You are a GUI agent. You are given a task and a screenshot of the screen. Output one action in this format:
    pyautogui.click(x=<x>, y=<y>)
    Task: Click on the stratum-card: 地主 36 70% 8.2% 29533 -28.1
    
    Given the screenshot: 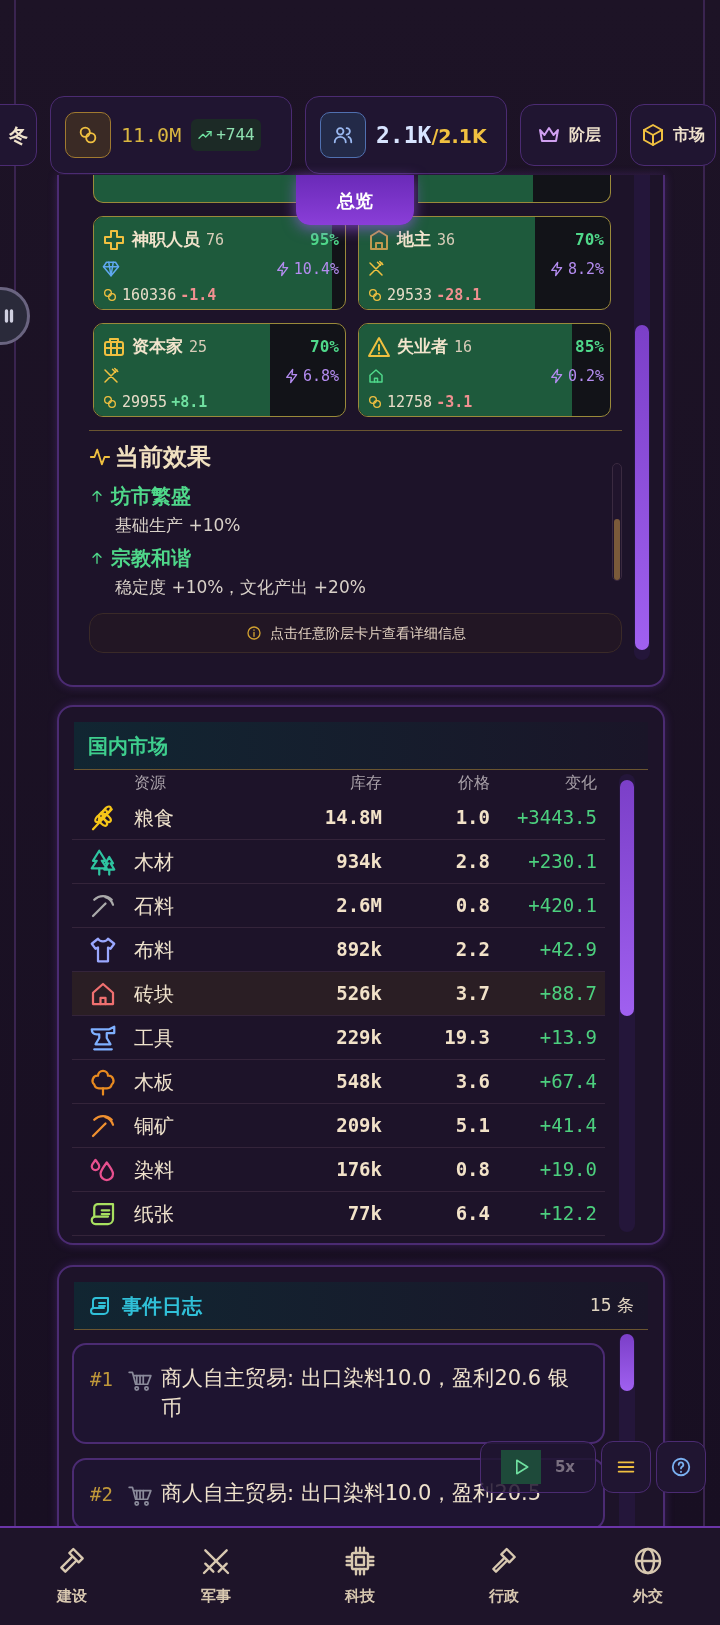 What is the action you would take?
    pyautogui.click(x=484, y=263)
    